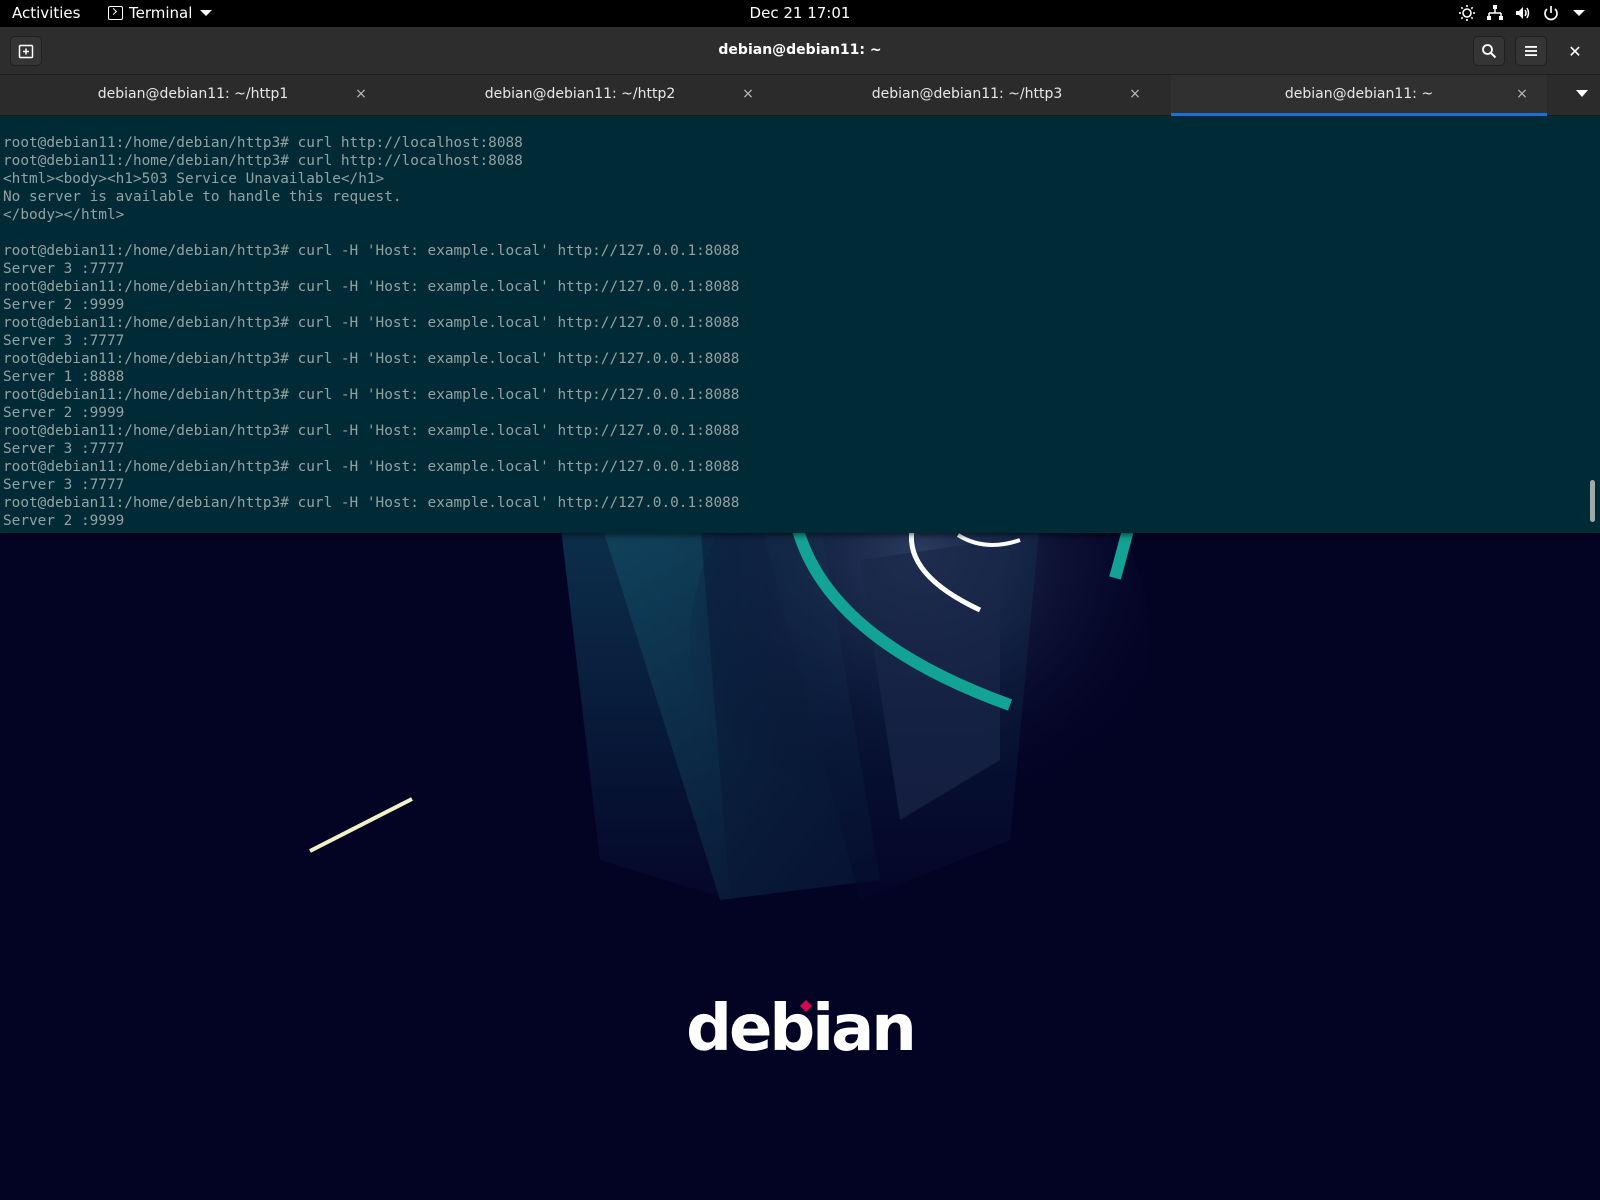  Describe the element at coordinates (64, 215) in the screenshot. I see `terminal-line: </body></html>` at that location.